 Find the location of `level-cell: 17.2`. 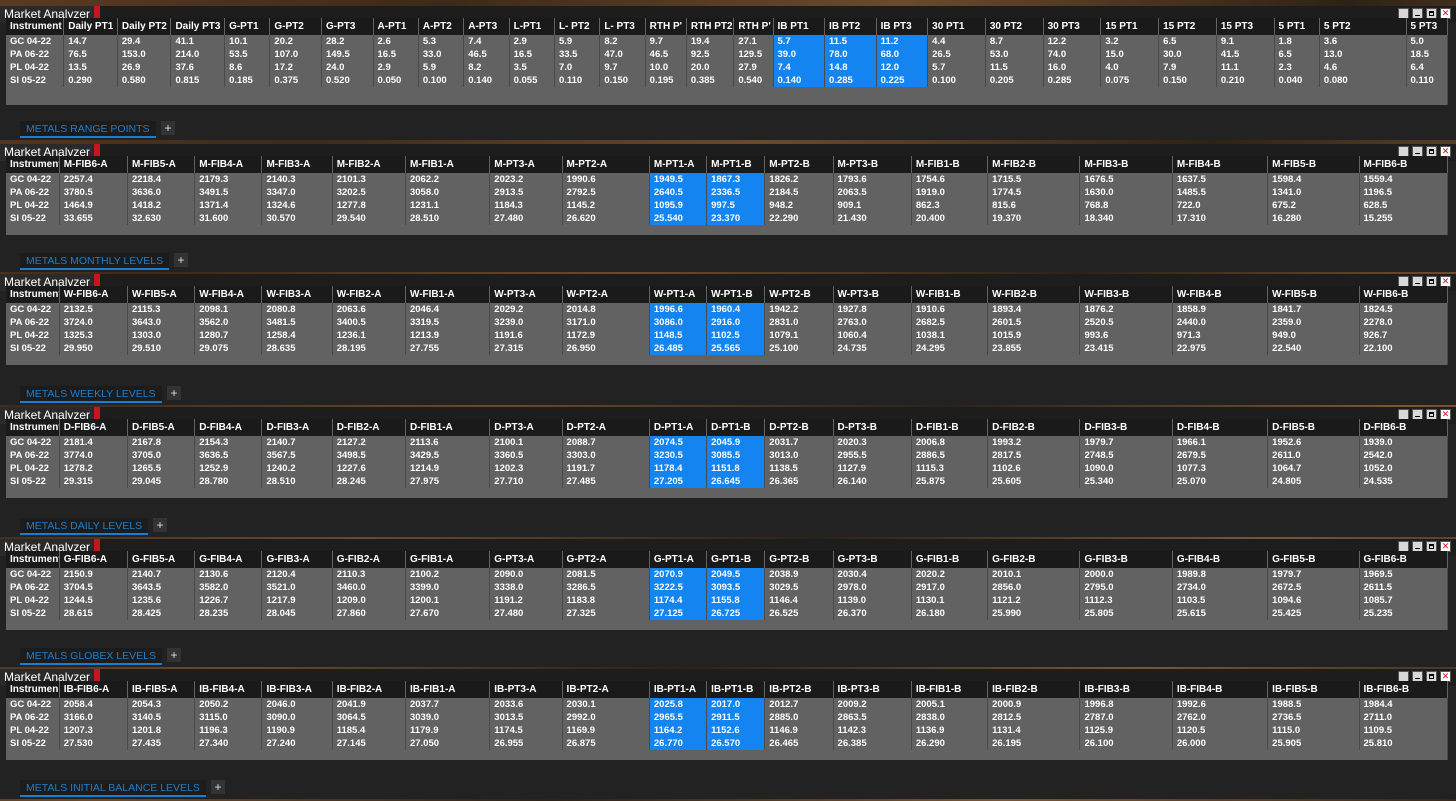

level-cell: 17.2 is located at coordinates (295, 67).